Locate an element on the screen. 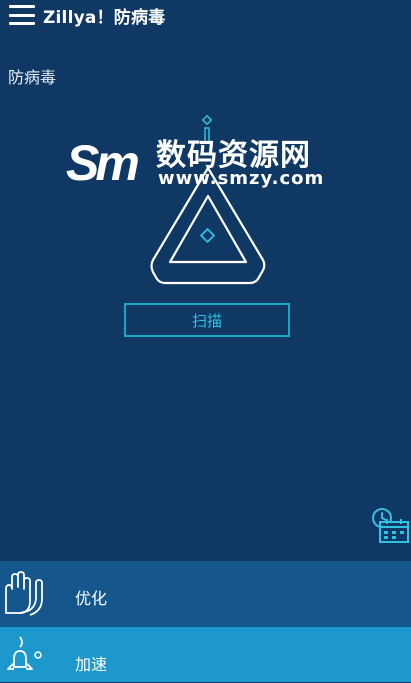 The width and height of the screenshot is (411, 683). speed-row: 加速 is located at coordinates (205, 654).